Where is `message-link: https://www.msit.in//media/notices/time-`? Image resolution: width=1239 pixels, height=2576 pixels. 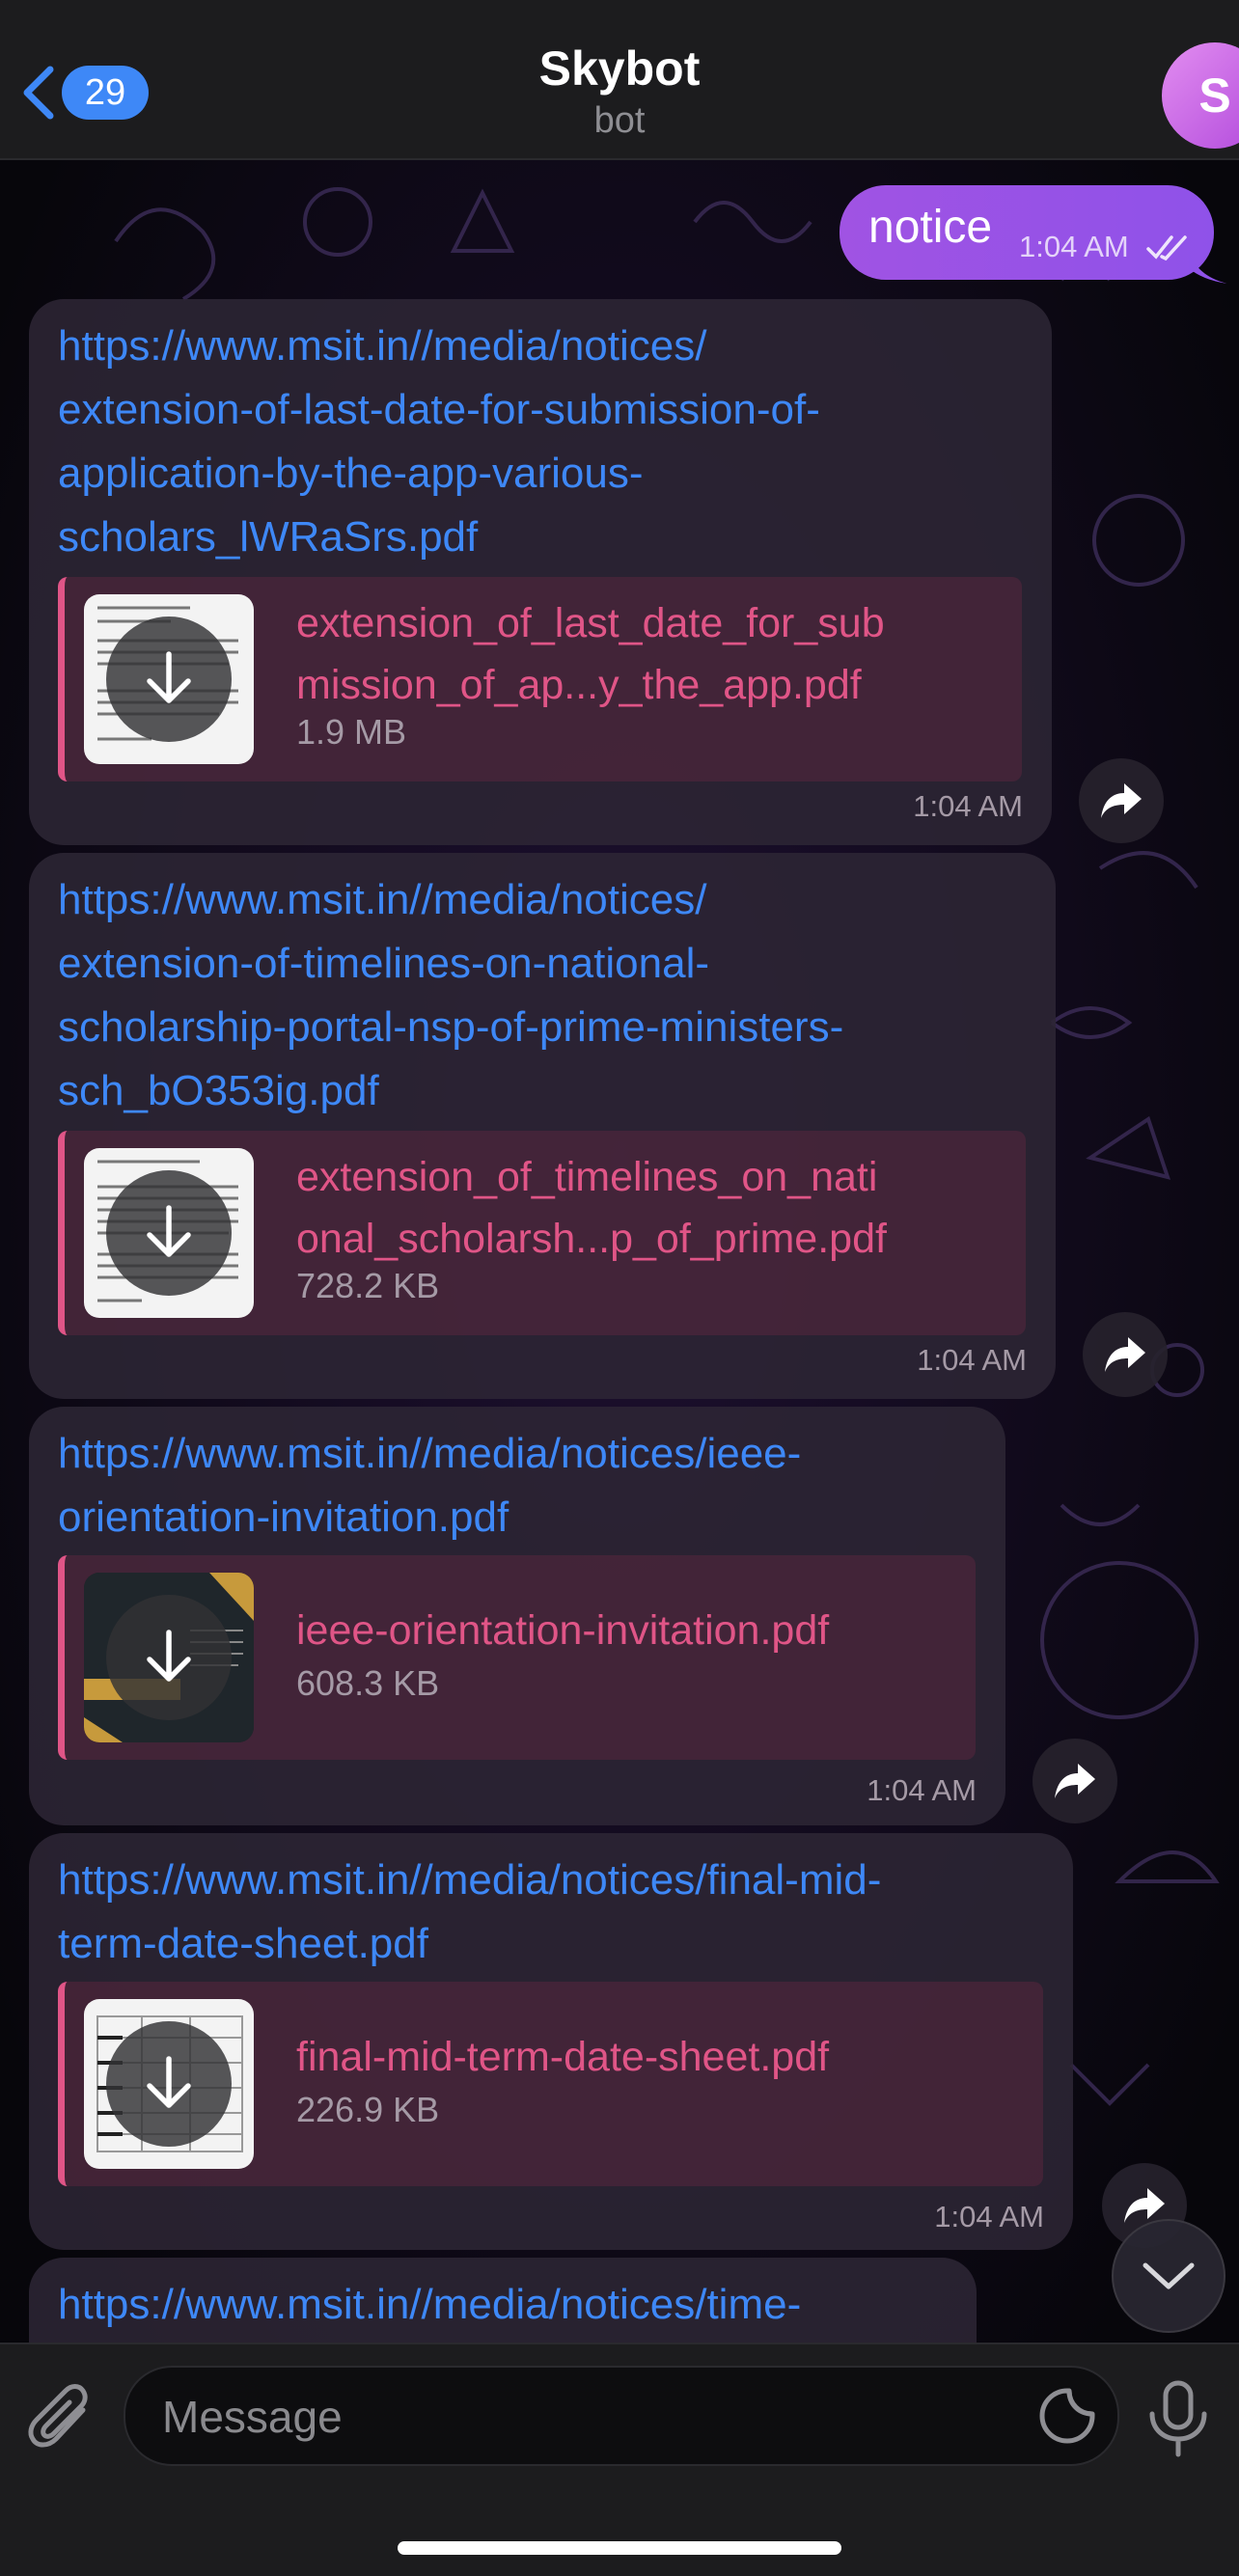 message-link: https://www.msit.in//media/notices/time- is located at coordinates (507, 2305).